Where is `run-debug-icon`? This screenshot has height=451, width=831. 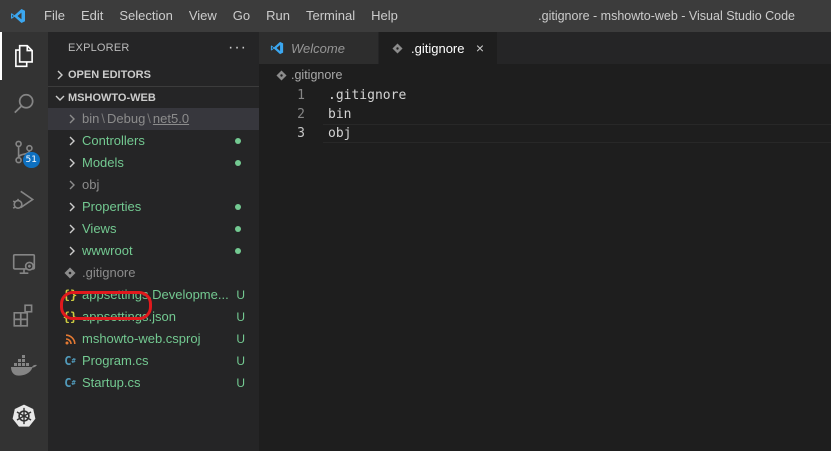
run-debug-icon is located at coordinates (24, 200).